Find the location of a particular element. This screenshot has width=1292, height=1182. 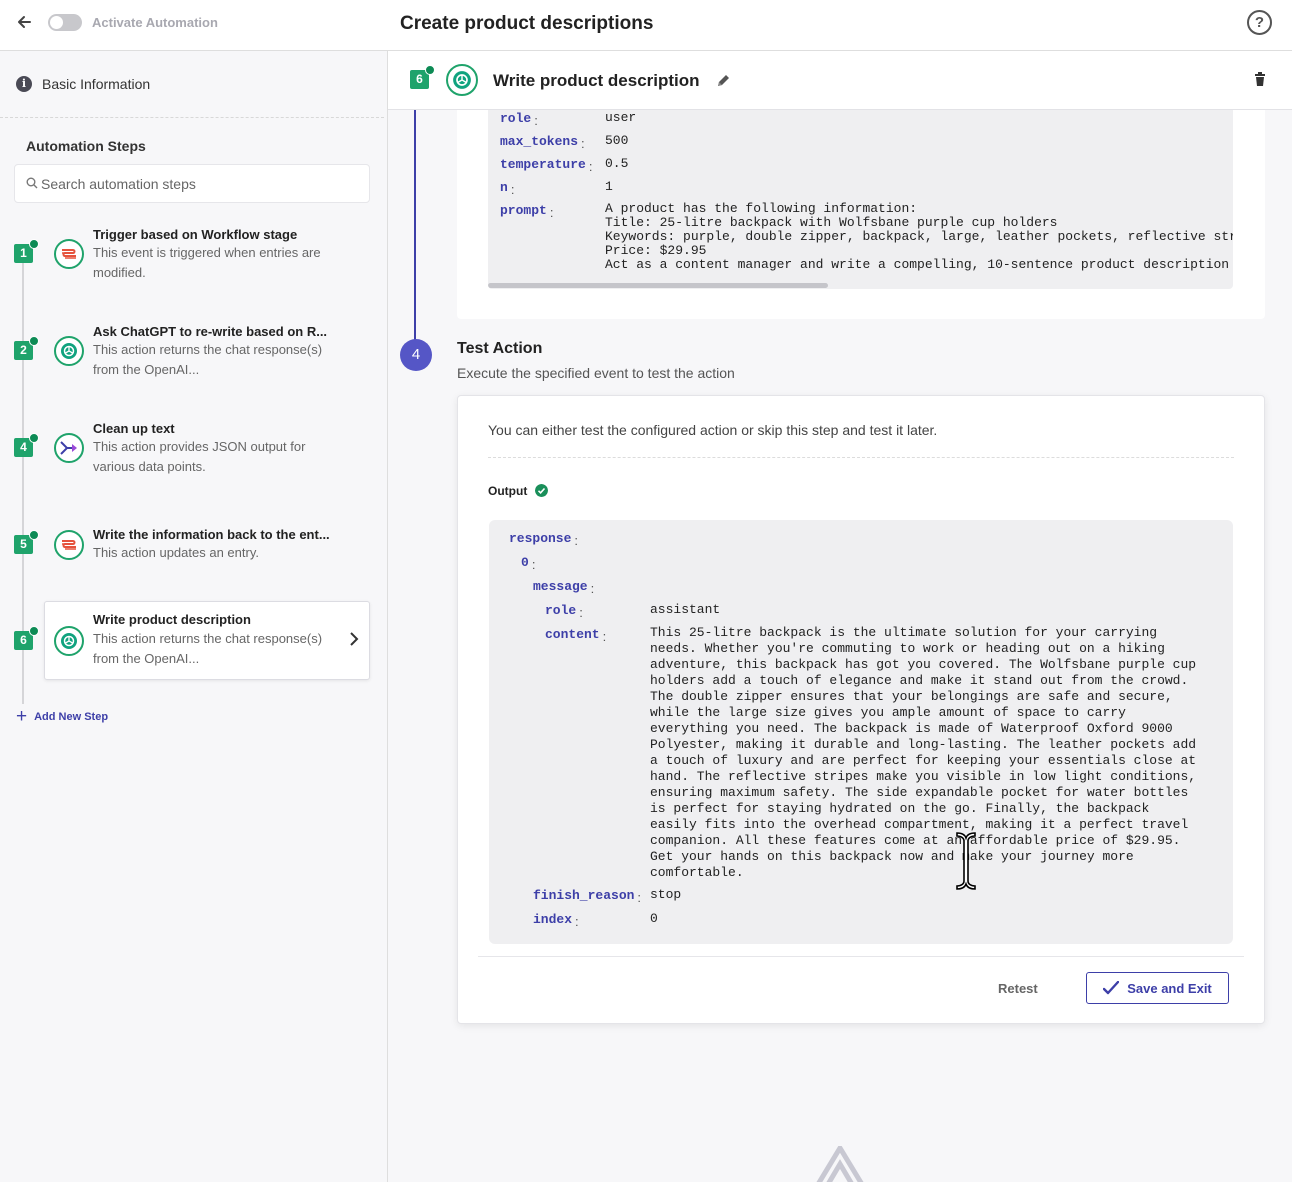

step-title: Write product description is located at coordinates (172, 619).